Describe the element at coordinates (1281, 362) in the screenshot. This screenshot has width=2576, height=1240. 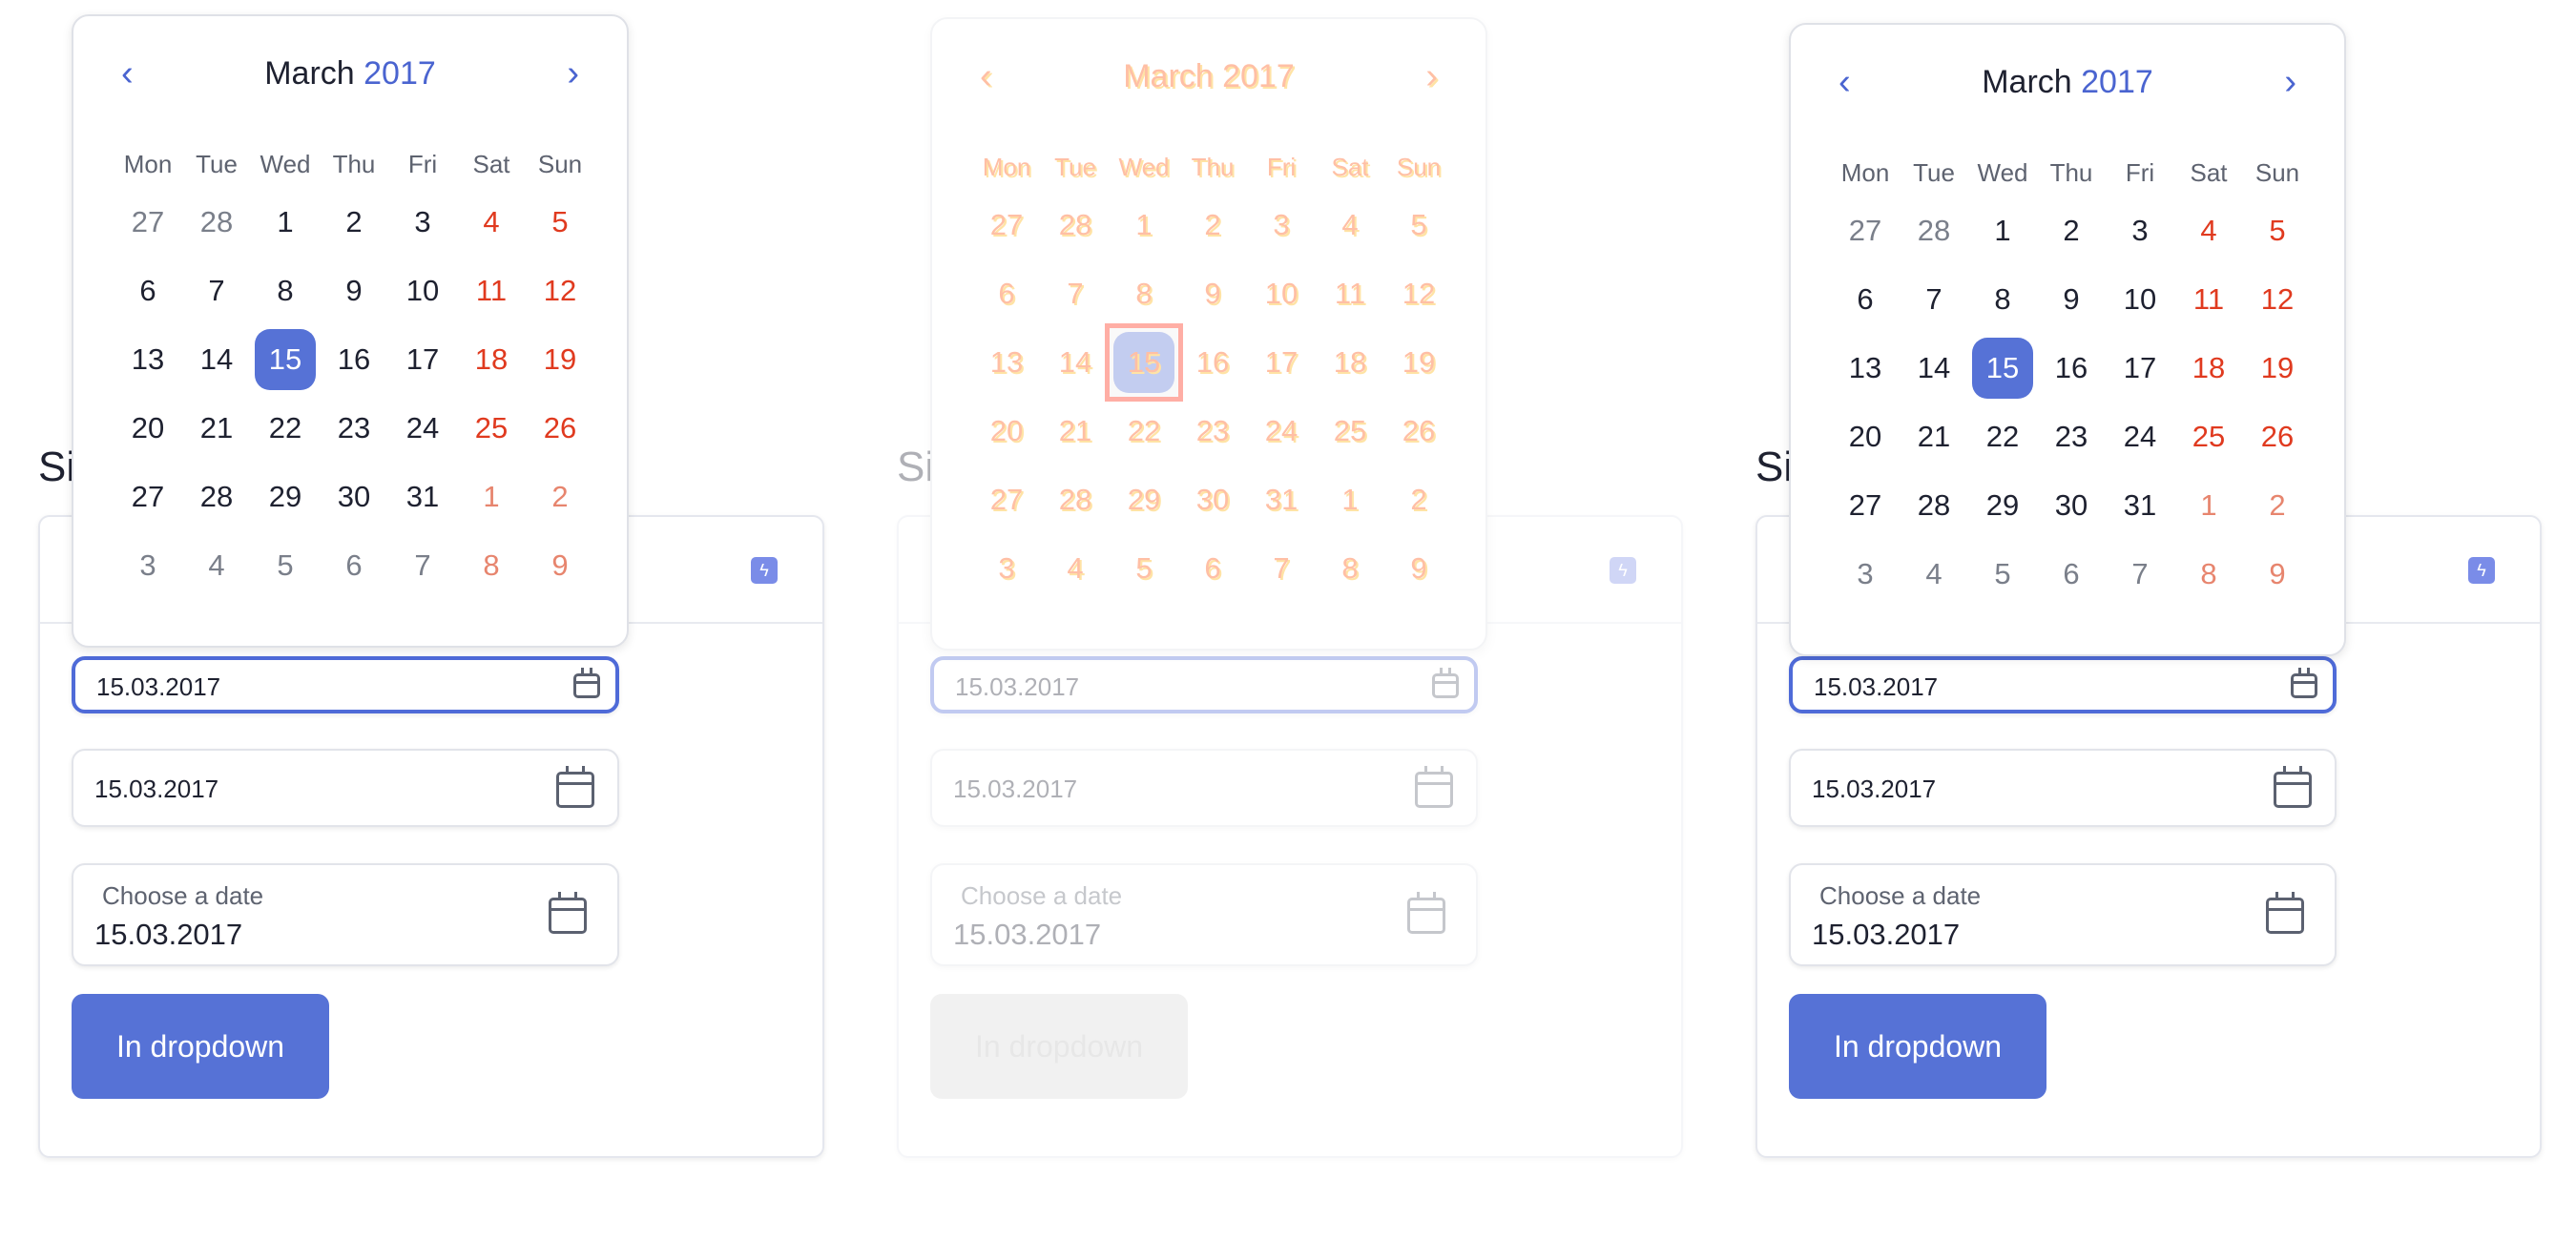
I see `calendar-day: 17` at that location.